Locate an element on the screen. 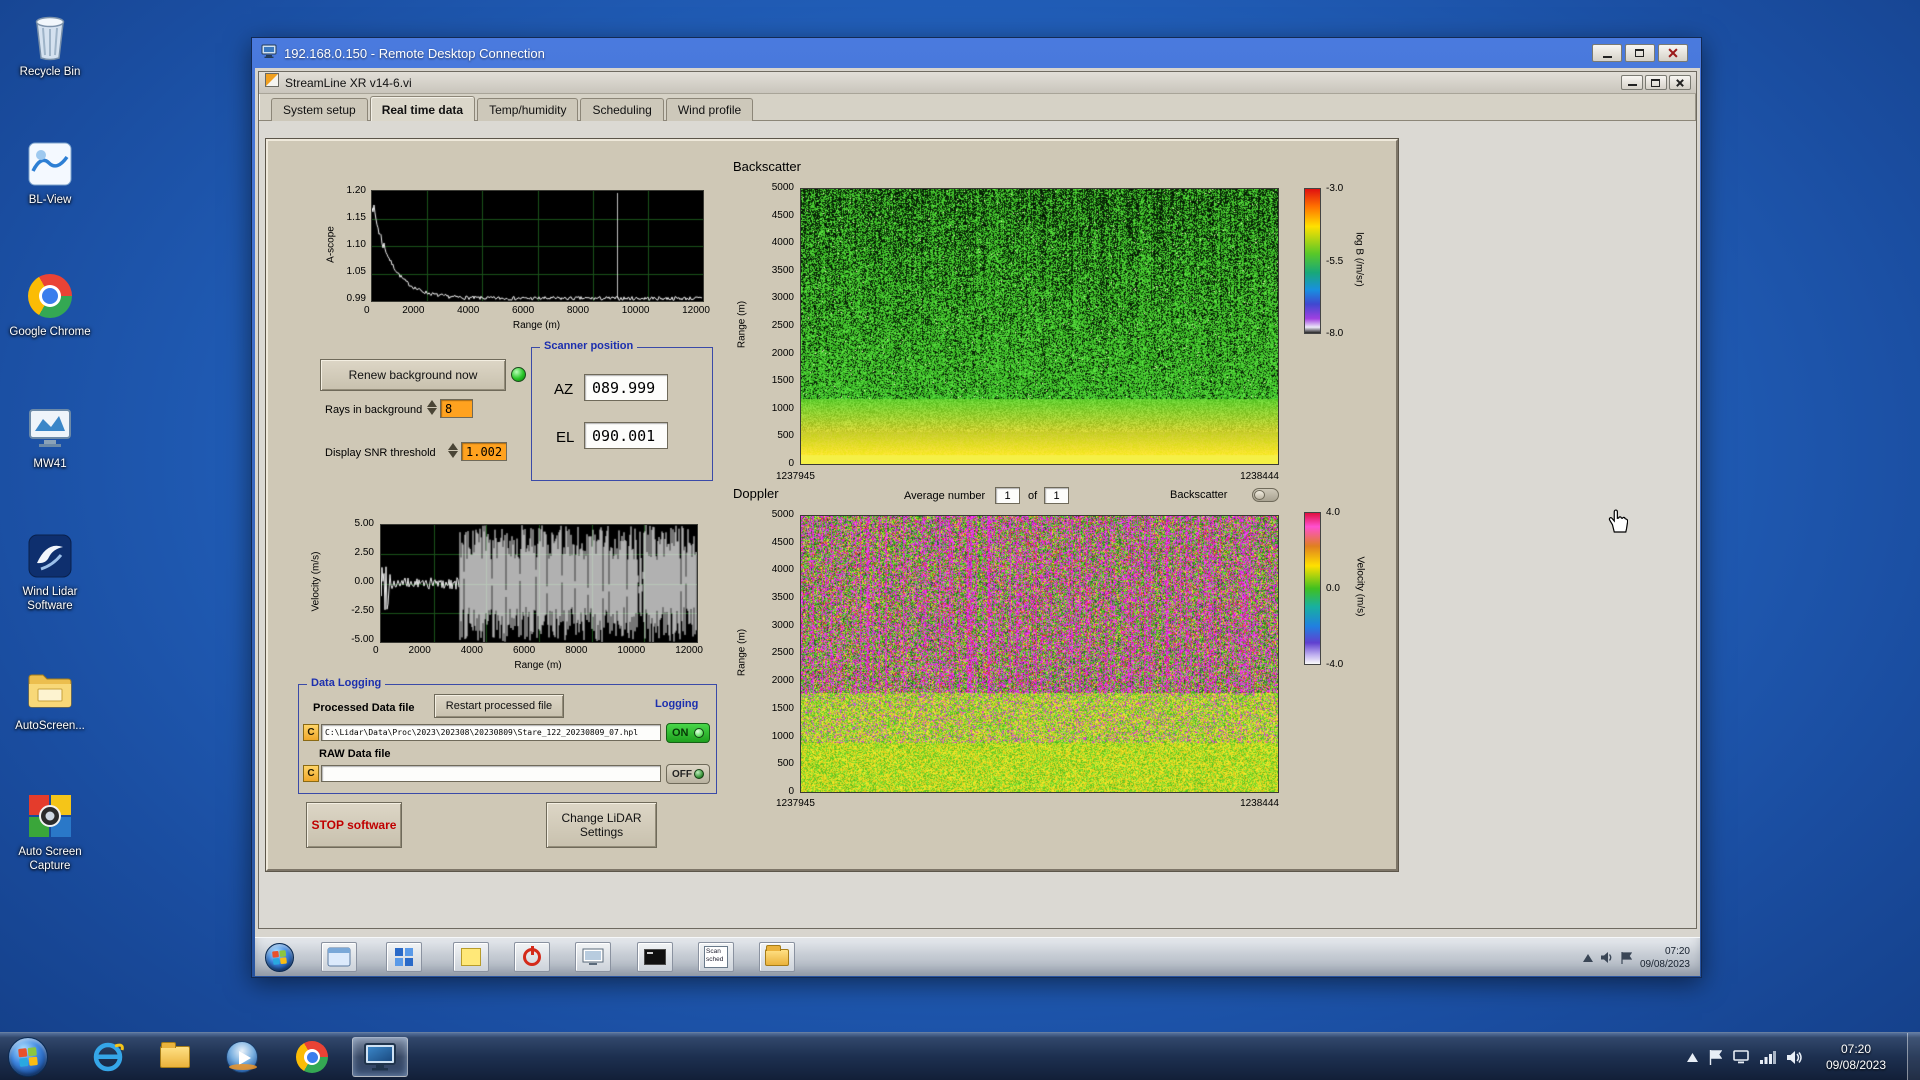 The image size is (1920, 1080). tab-wind-profile: Wind profile is located at coordinates (709, 109).